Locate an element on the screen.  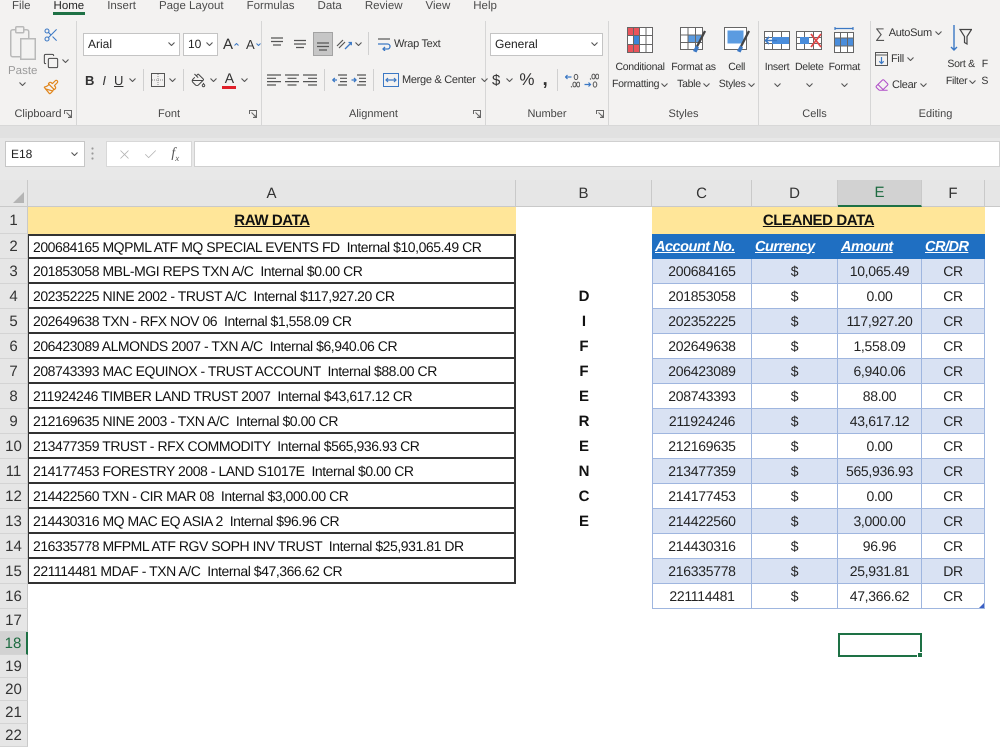
bold-button: B is located at coordinates (89, 80).